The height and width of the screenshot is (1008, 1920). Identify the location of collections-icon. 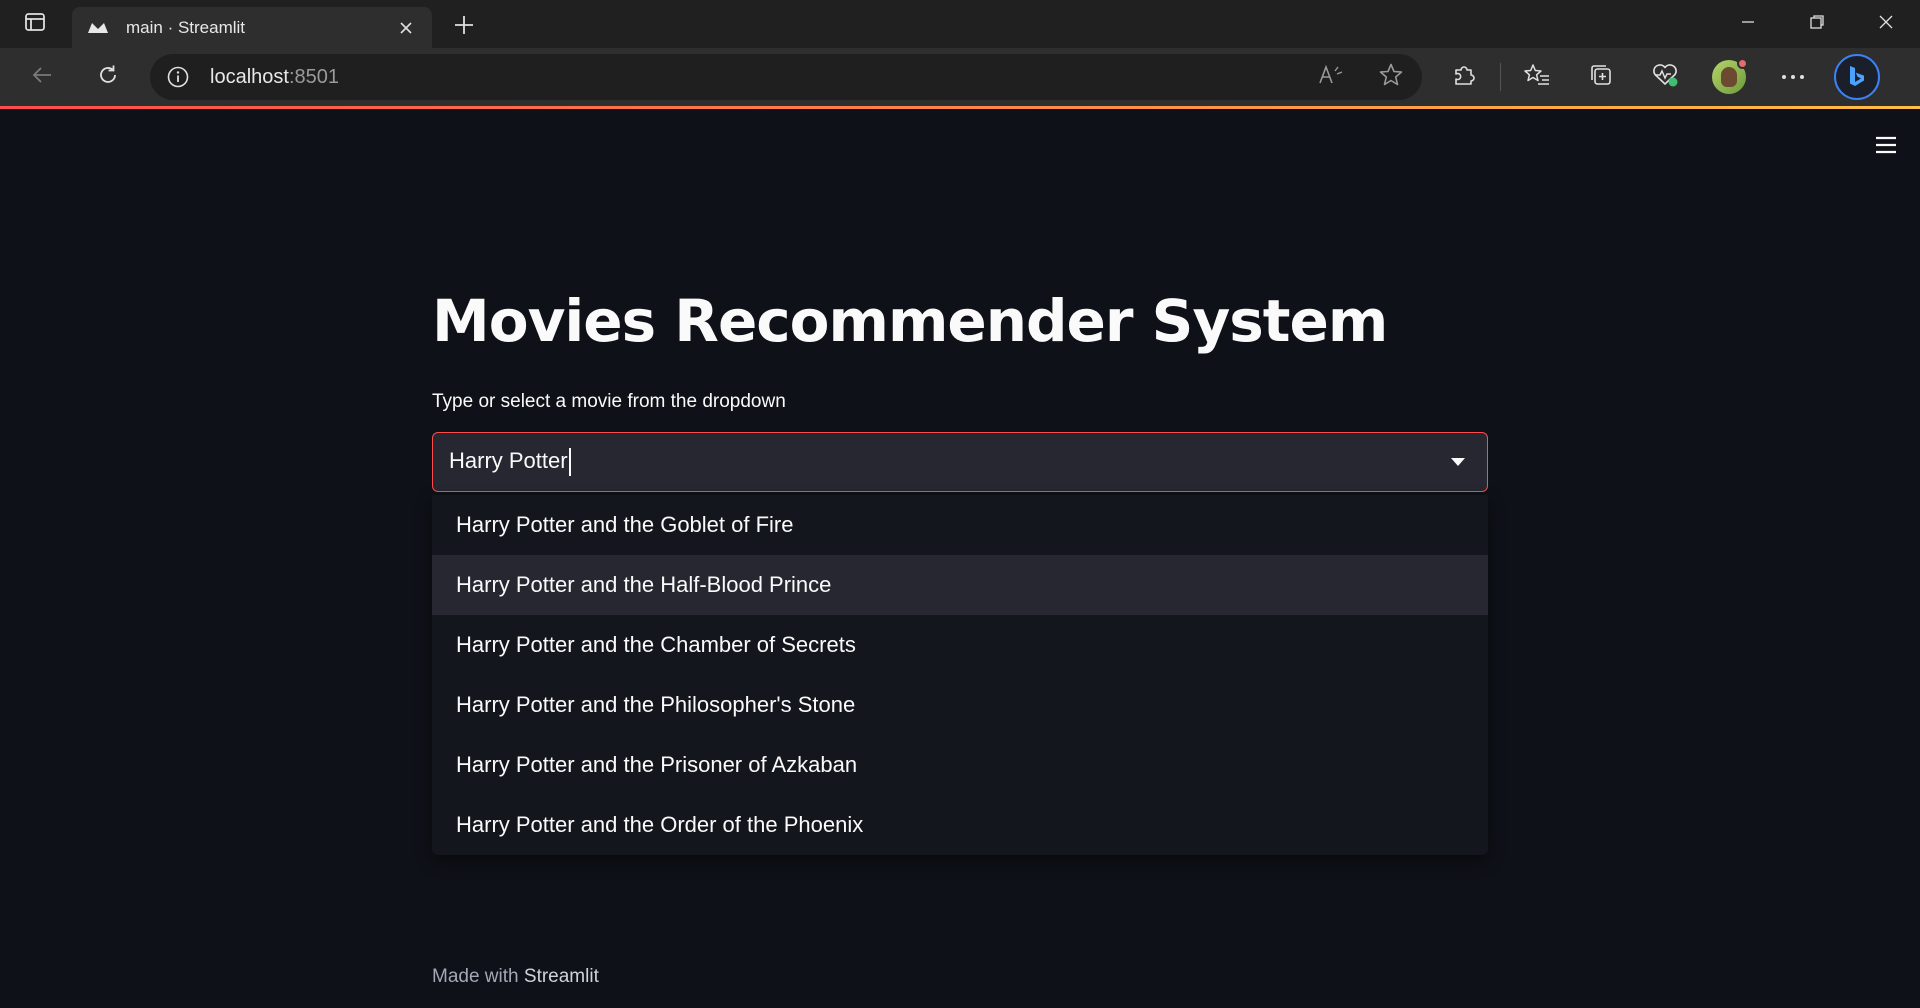
(1601, 77).